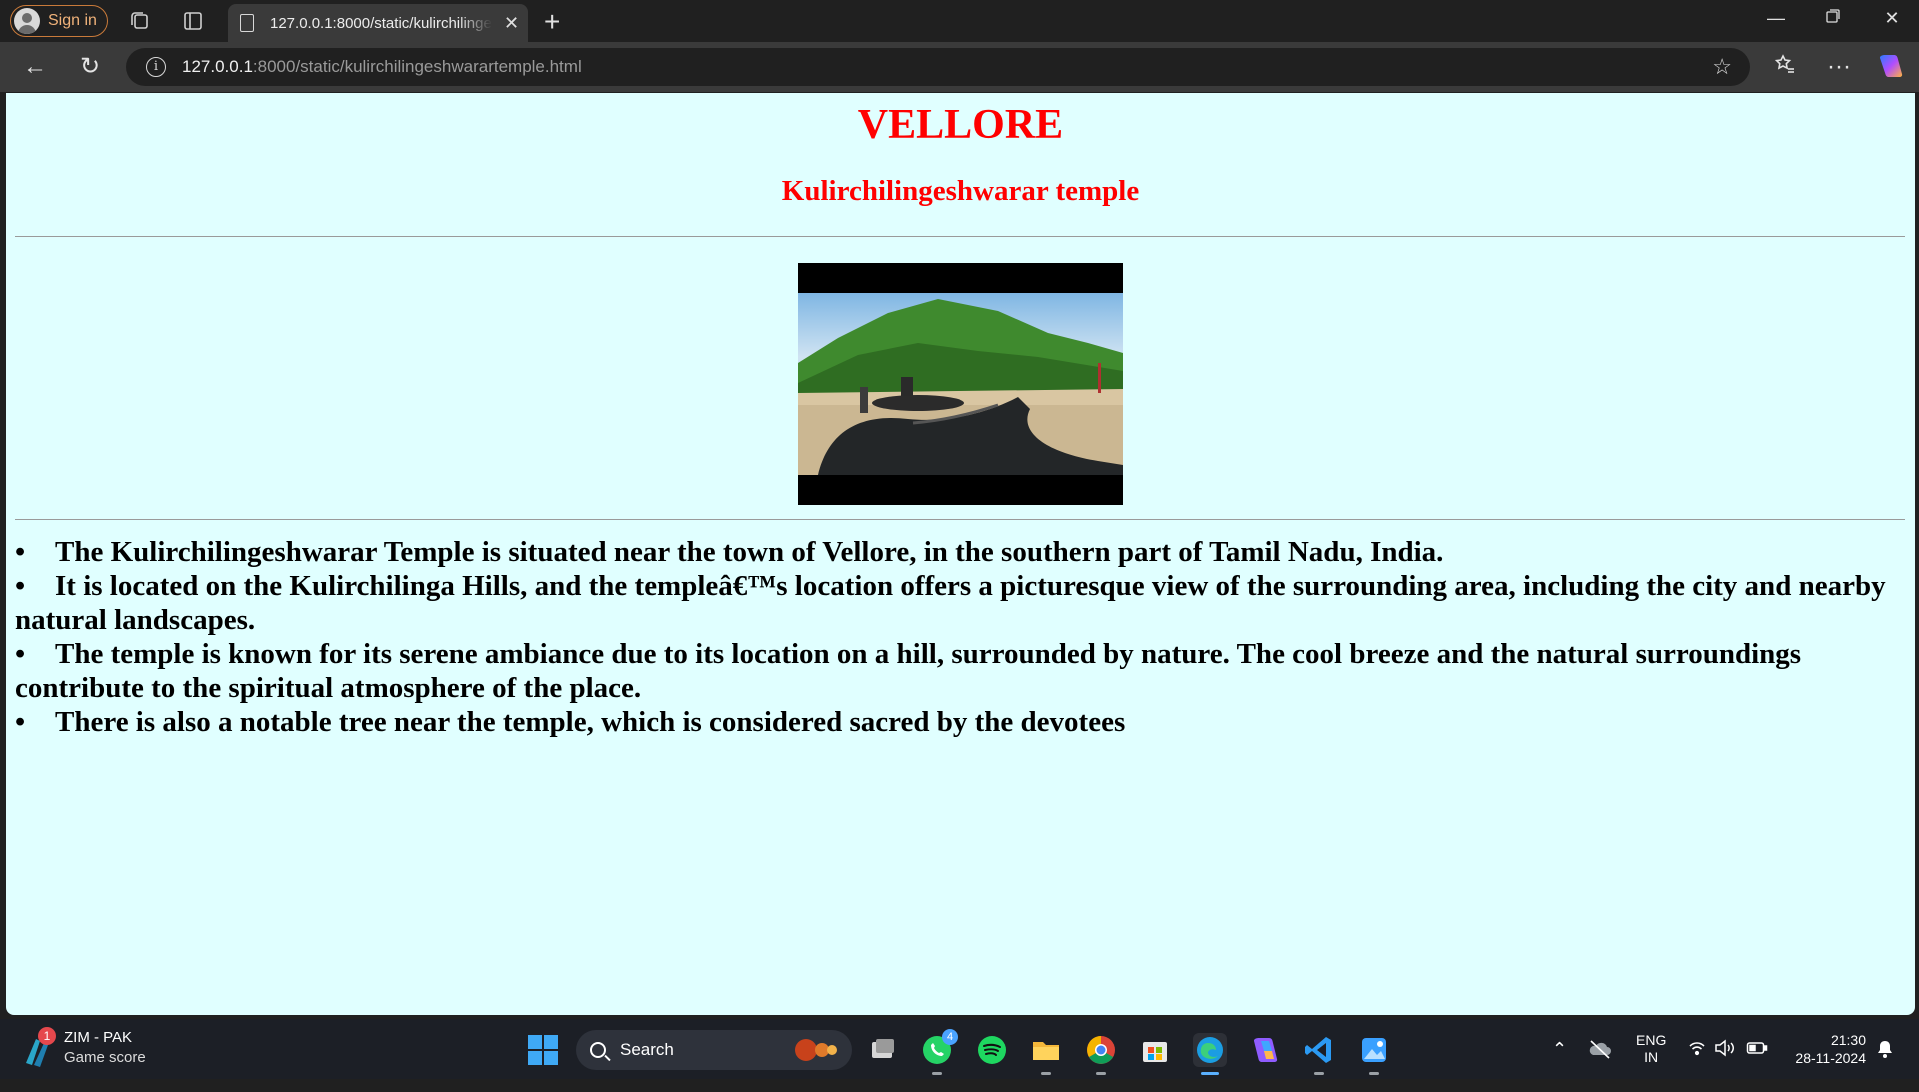 The height and width of the screenshot is (1092, 1919). What do you see at coordinates (714, 1050) in the screenshot?
I see `taskbar-search-box: Search` at bounding box center [714, 1050].